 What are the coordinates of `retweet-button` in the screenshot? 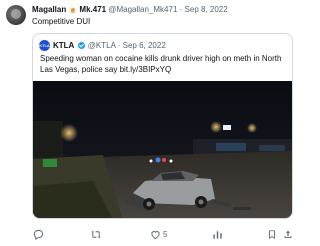 It's located at (96, 234).